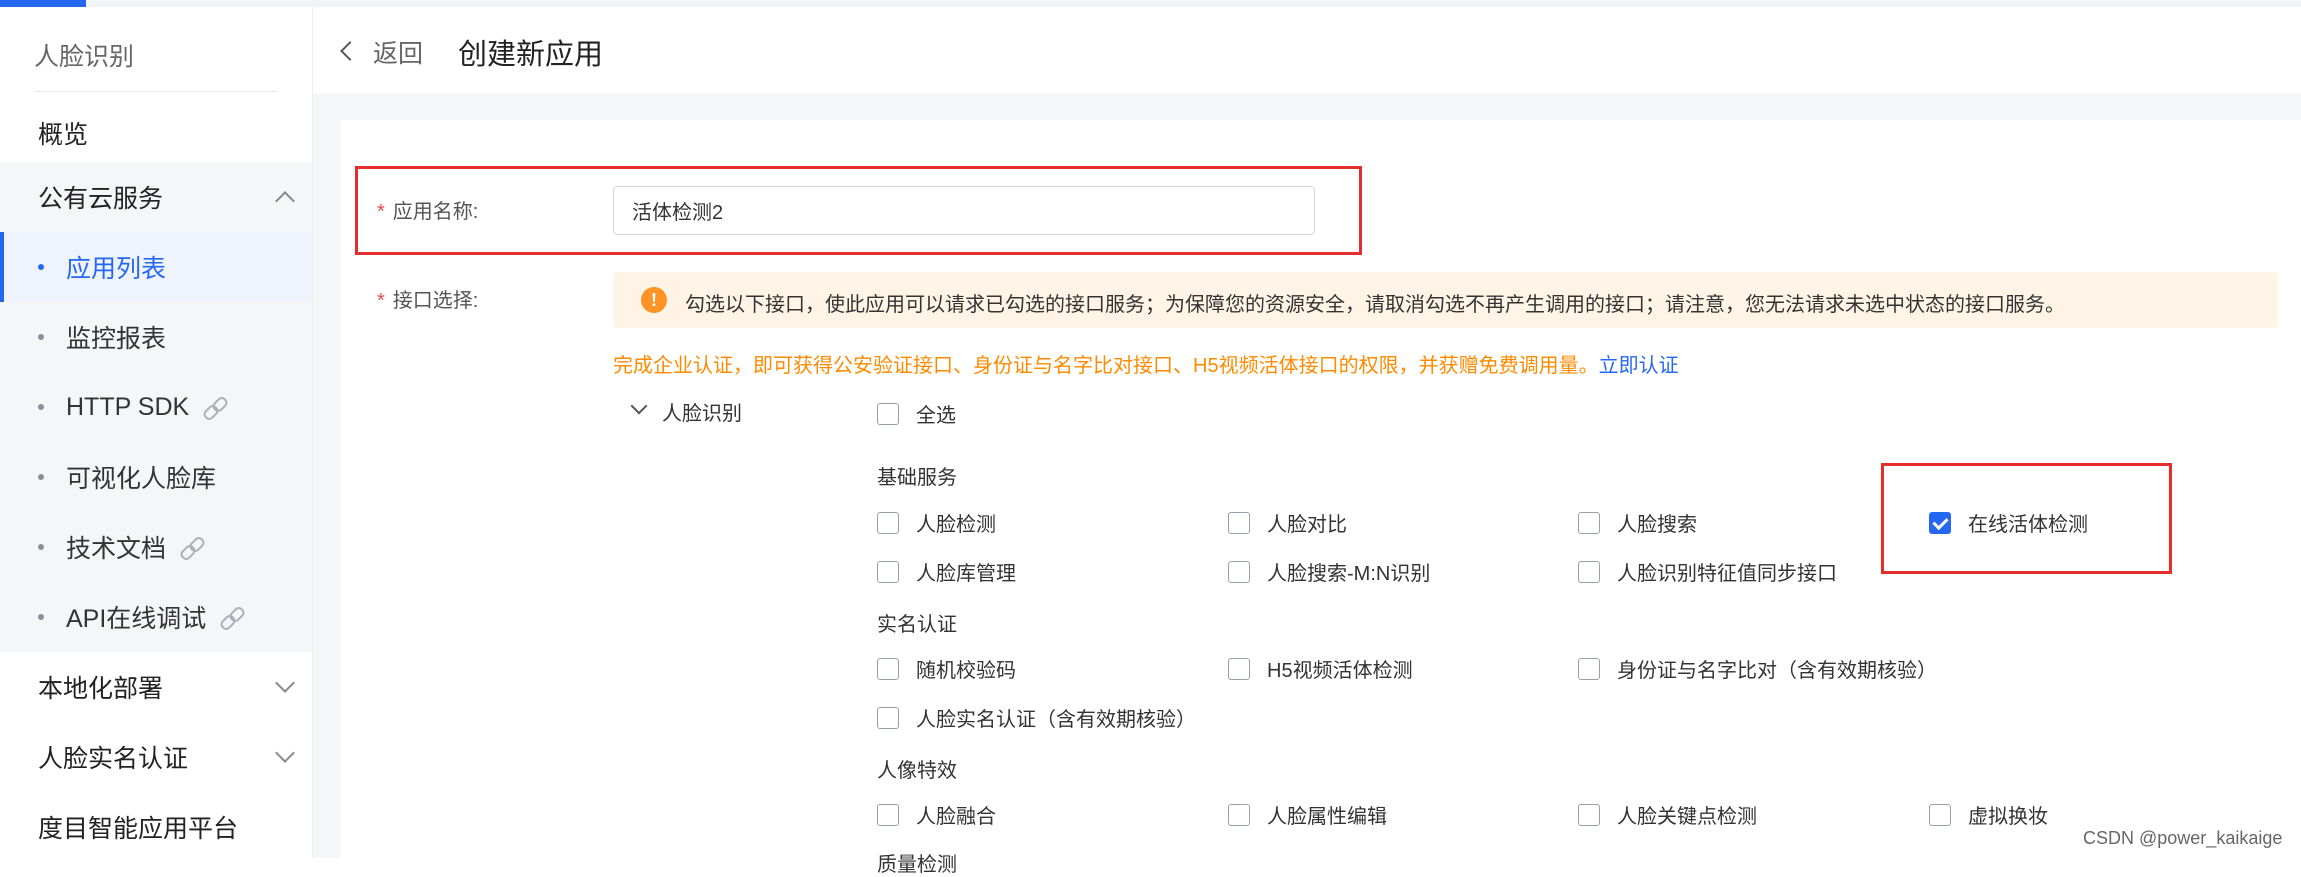 The width and height of the screenshot is (2301, 877). What do you see at coordinates (1727, 574) in the screenshot?
I see `checkbox-label: 人脸识别特征值同步接口` at bounding box center [1727, 574].